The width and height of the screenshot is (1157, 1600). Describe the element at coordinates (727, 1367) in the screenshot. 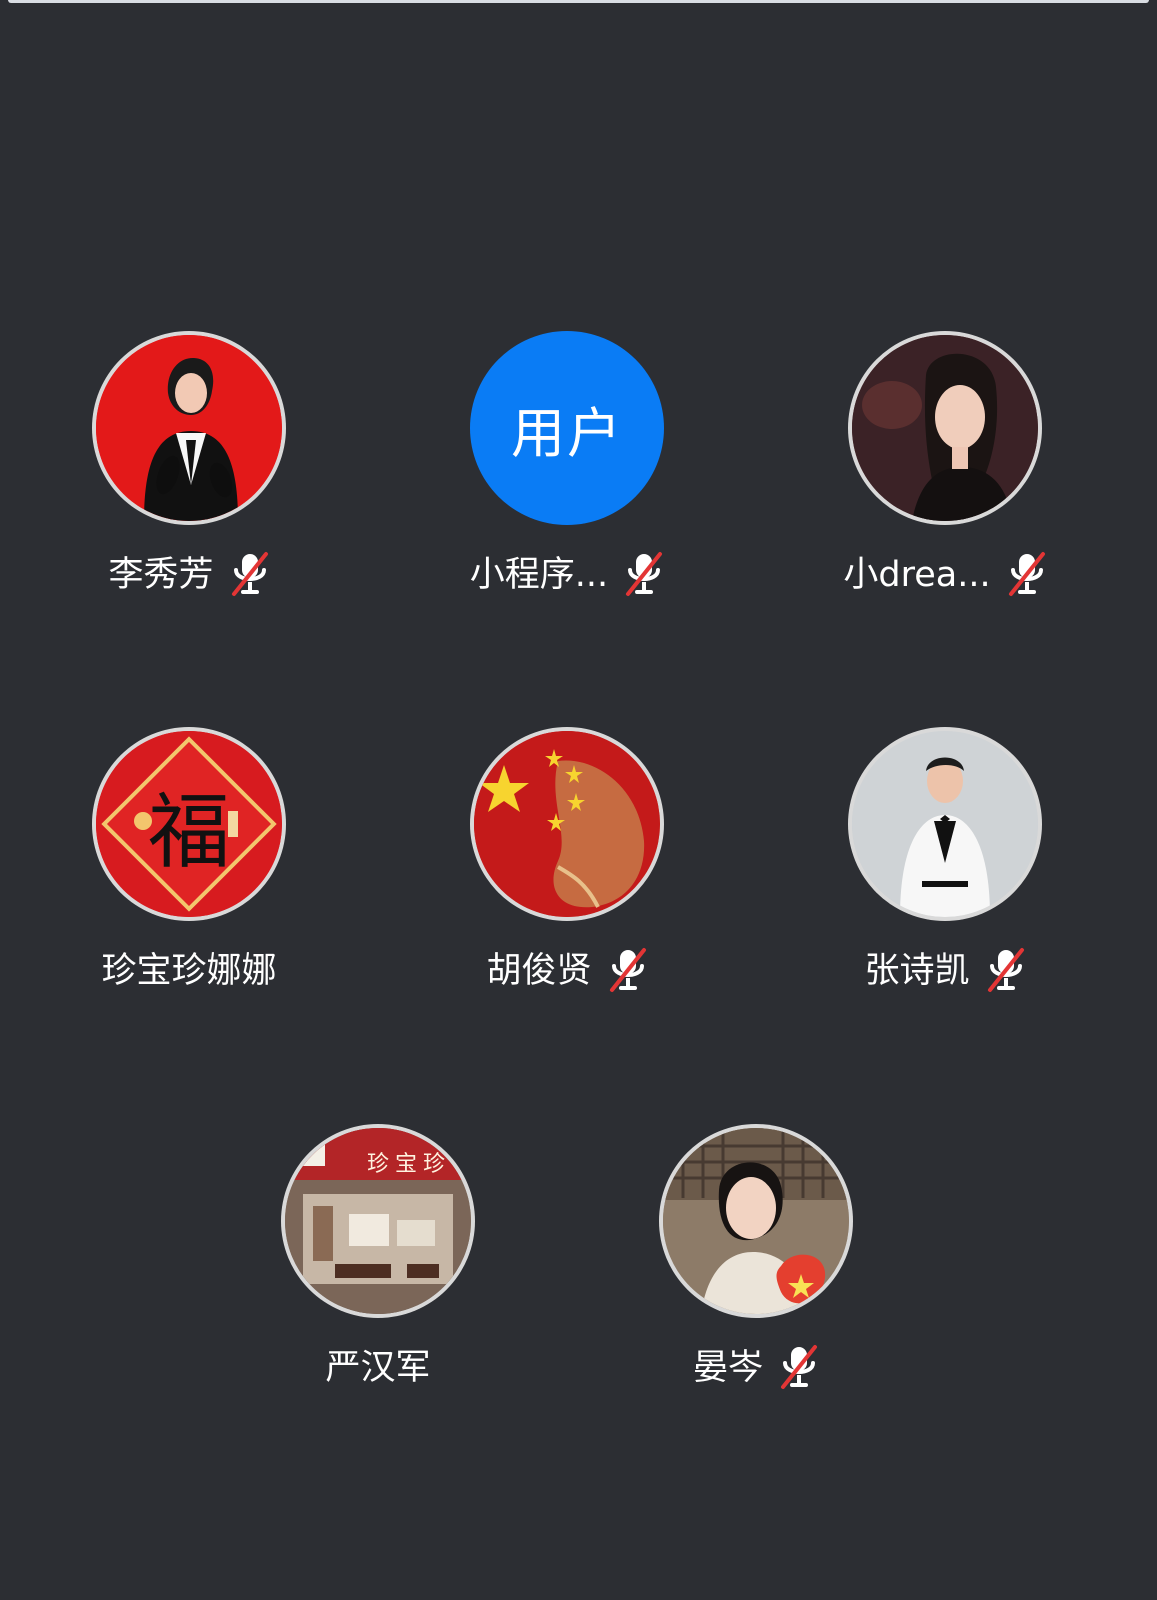

I see `participant-name: 晏岑` at that location.